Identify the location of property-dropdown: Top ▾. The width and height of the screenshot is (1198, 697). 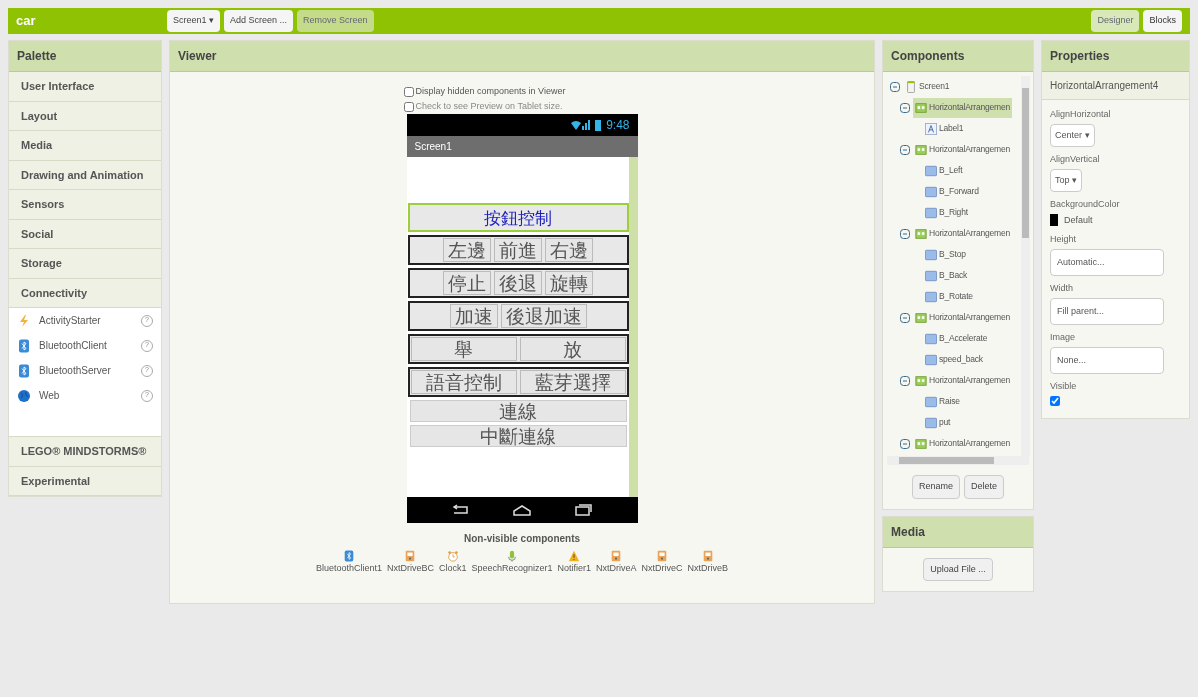
(1066, 180).